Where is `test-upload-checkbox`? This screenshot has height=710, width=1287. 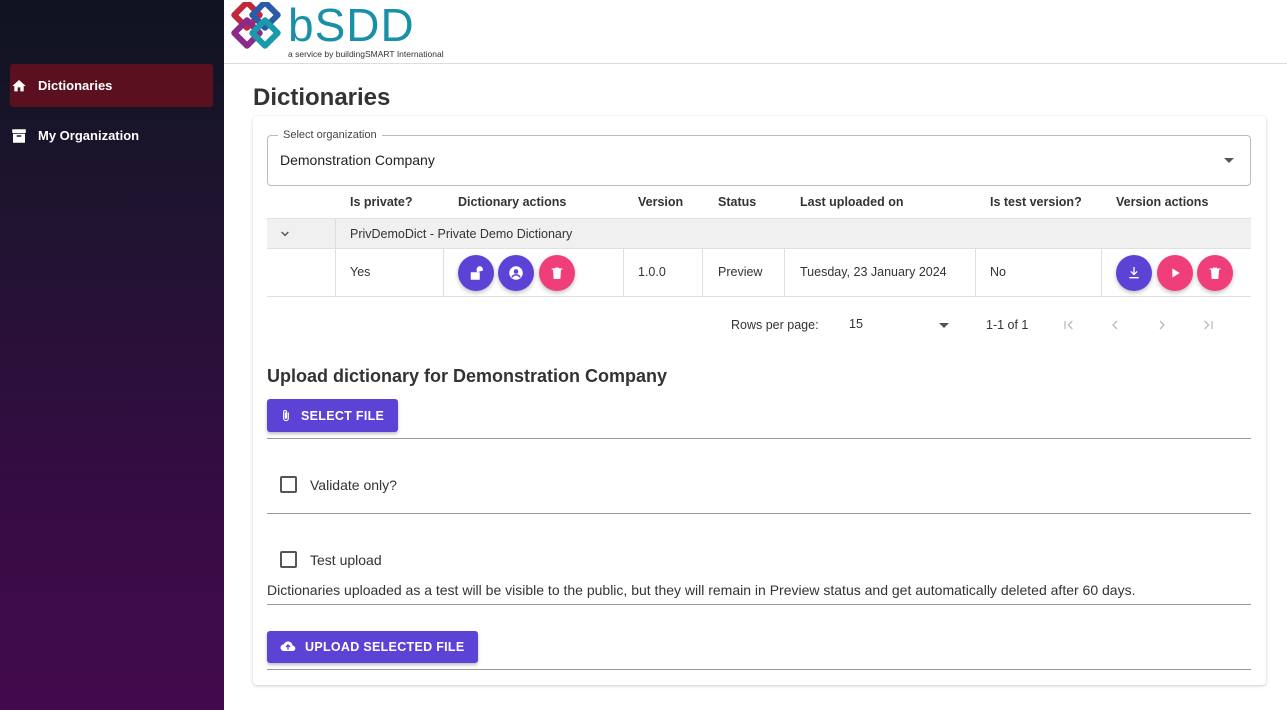 test-upload-checkbox is located at coordinates (288, 559).